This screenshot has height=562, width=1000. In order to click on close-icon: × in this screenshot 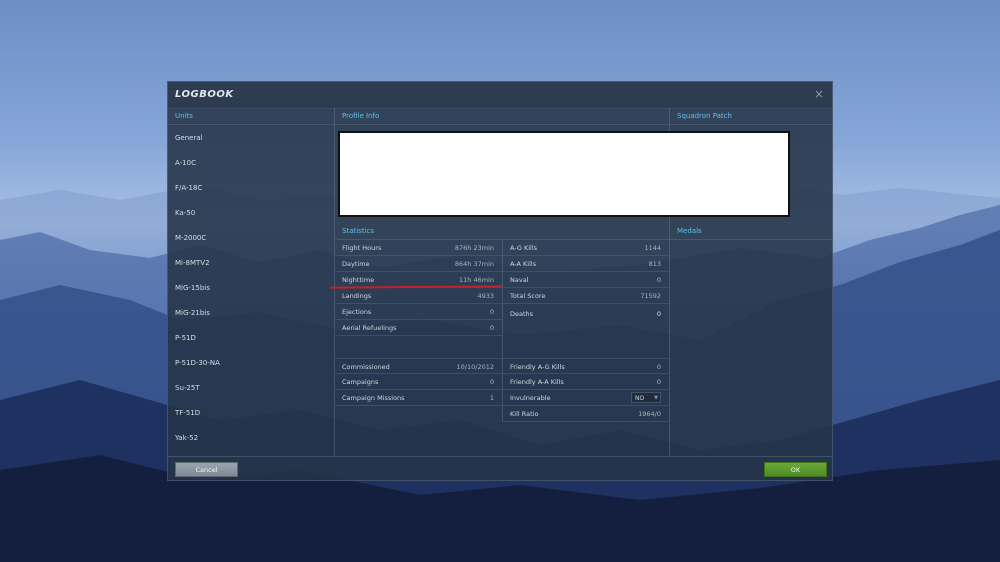, I will do `click(819, 94)`.